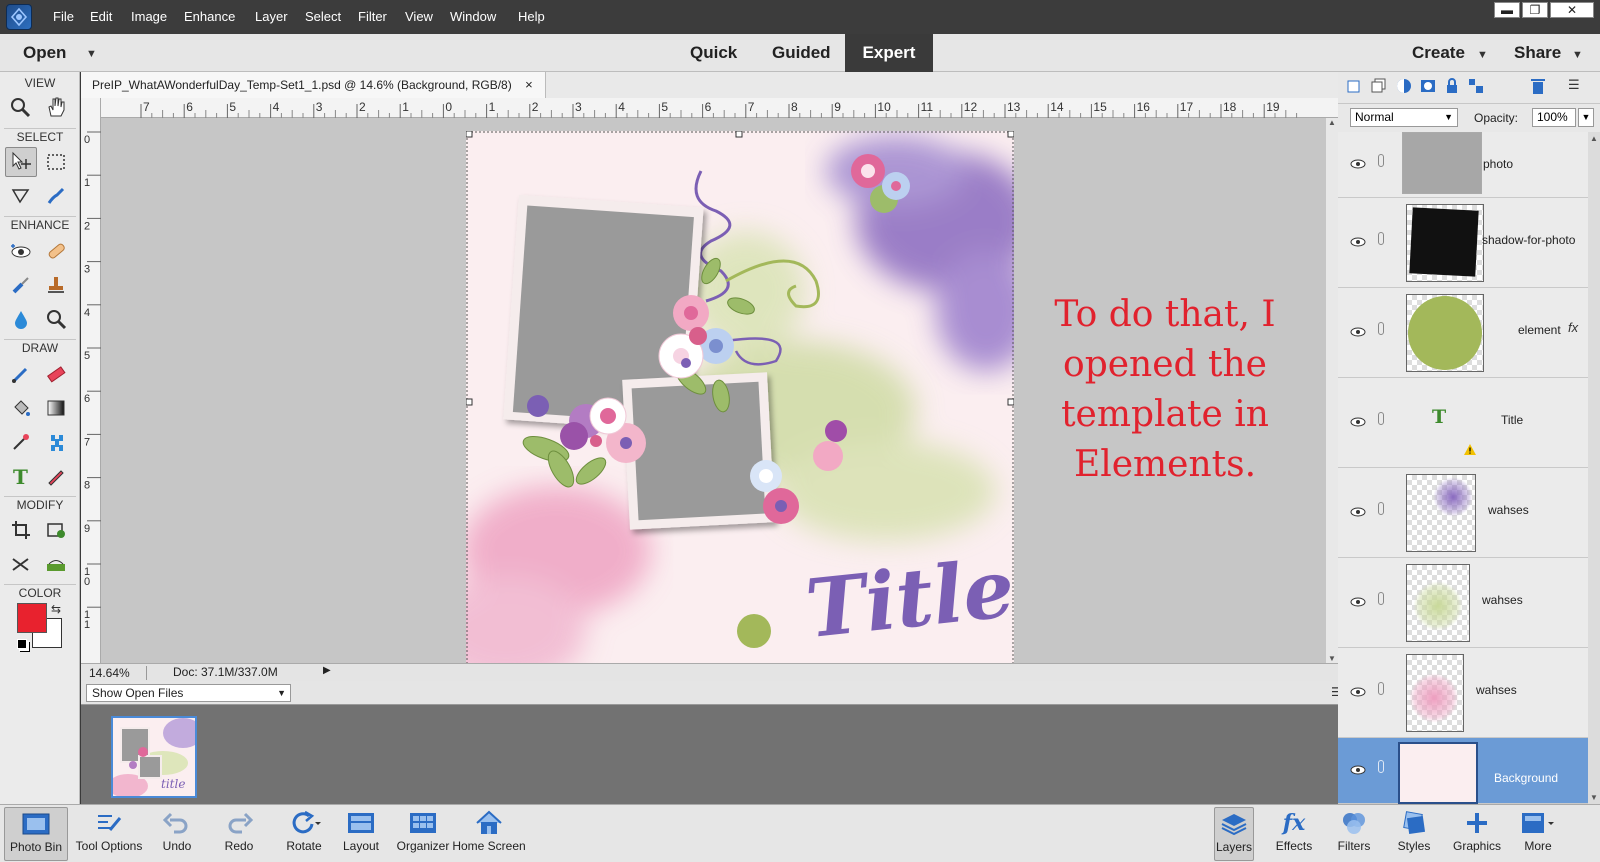 This screenshot has width=1600, height=862. What do you see at coordinates (1538, 834) in the screenshot?
I see `more-button: More` at bounding box center [1538, 834].